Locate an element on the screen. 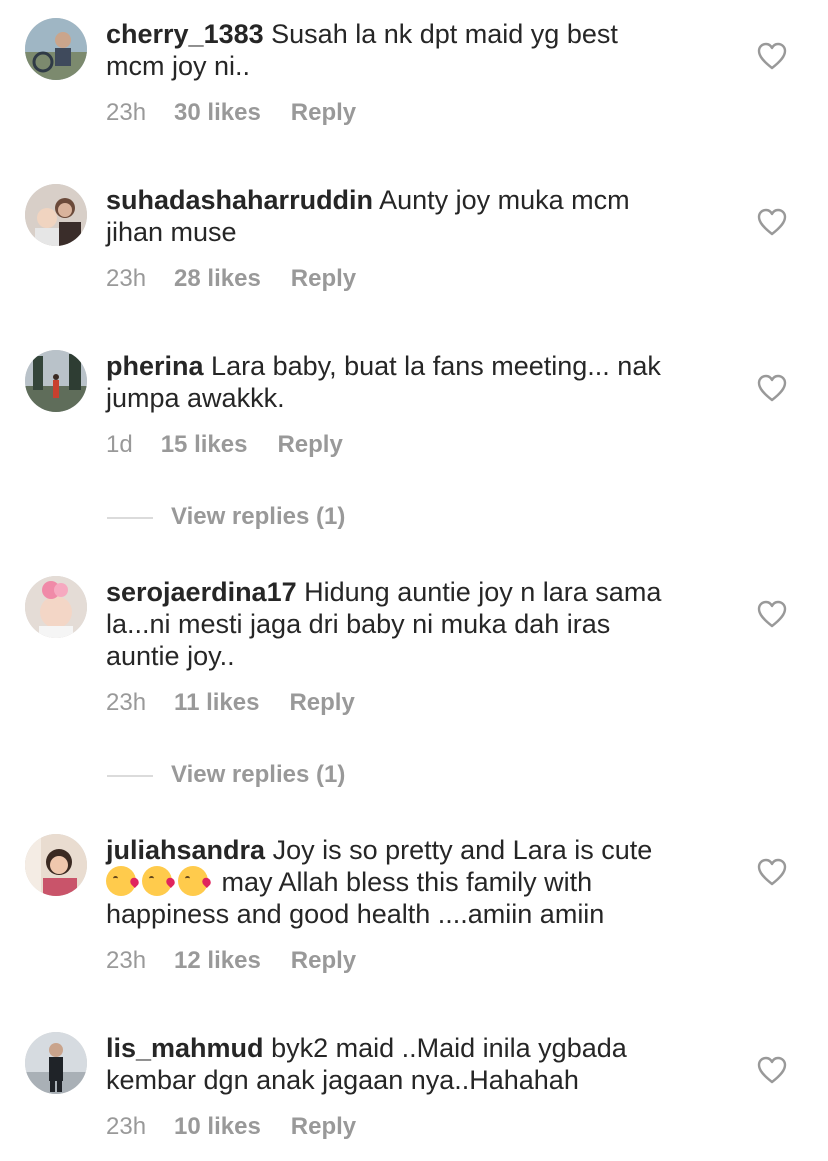  comment-username: suhadashaharruddin is located at coordinates (239, 200).